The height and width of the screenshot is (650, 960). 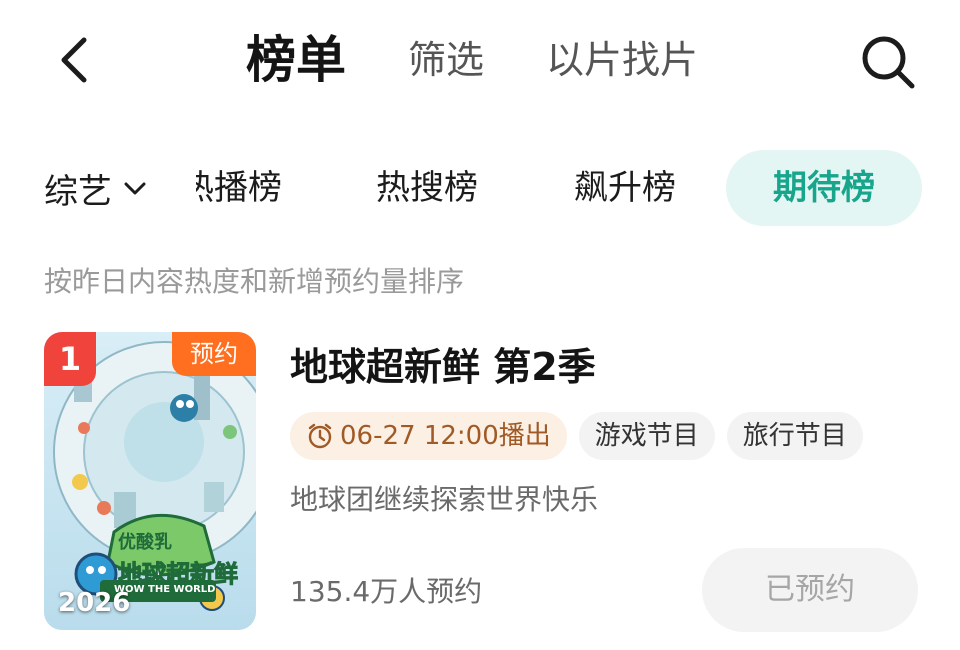 What do you see at coordinates (145, 542) in the screenshot?
I see `poster-logo-top: 优酸乳` at bounding box center [145, 542].